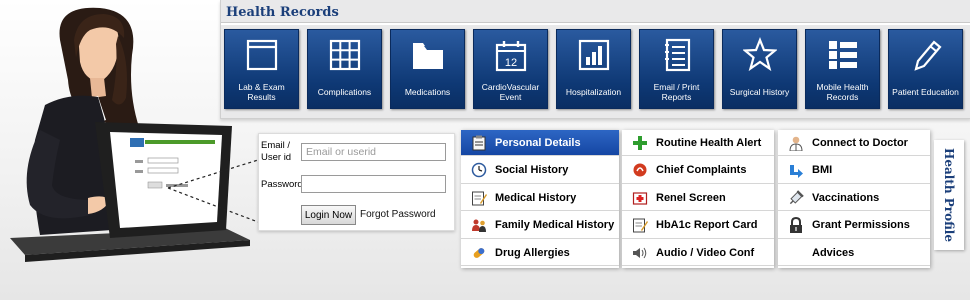 Image resolution: width=970 pixels, height=300 pixels. I want to click on password-label: Password, so click(282, 184).